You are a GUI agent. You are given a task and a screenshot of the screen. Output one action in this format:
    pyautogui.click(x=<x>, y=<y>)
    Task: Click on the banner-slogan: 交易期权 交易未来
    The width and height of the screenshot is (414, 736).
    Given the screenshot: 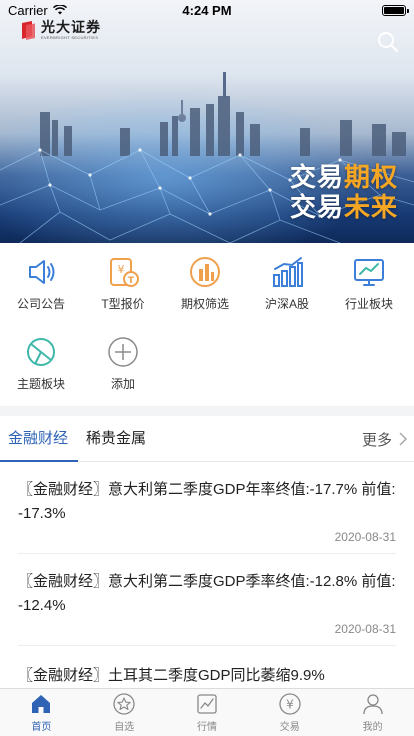 What is the action you would take?
    pyautogui.click(x=344, y=192)
    